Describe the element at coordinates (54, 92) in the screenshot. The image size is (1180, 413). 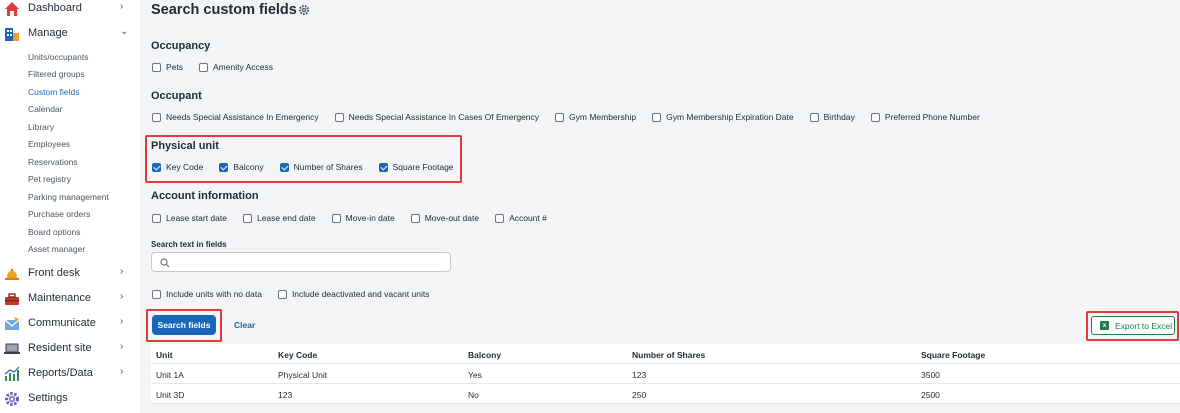
I see `sidebar-subitem-custom-fields: Custom fields` at that location.